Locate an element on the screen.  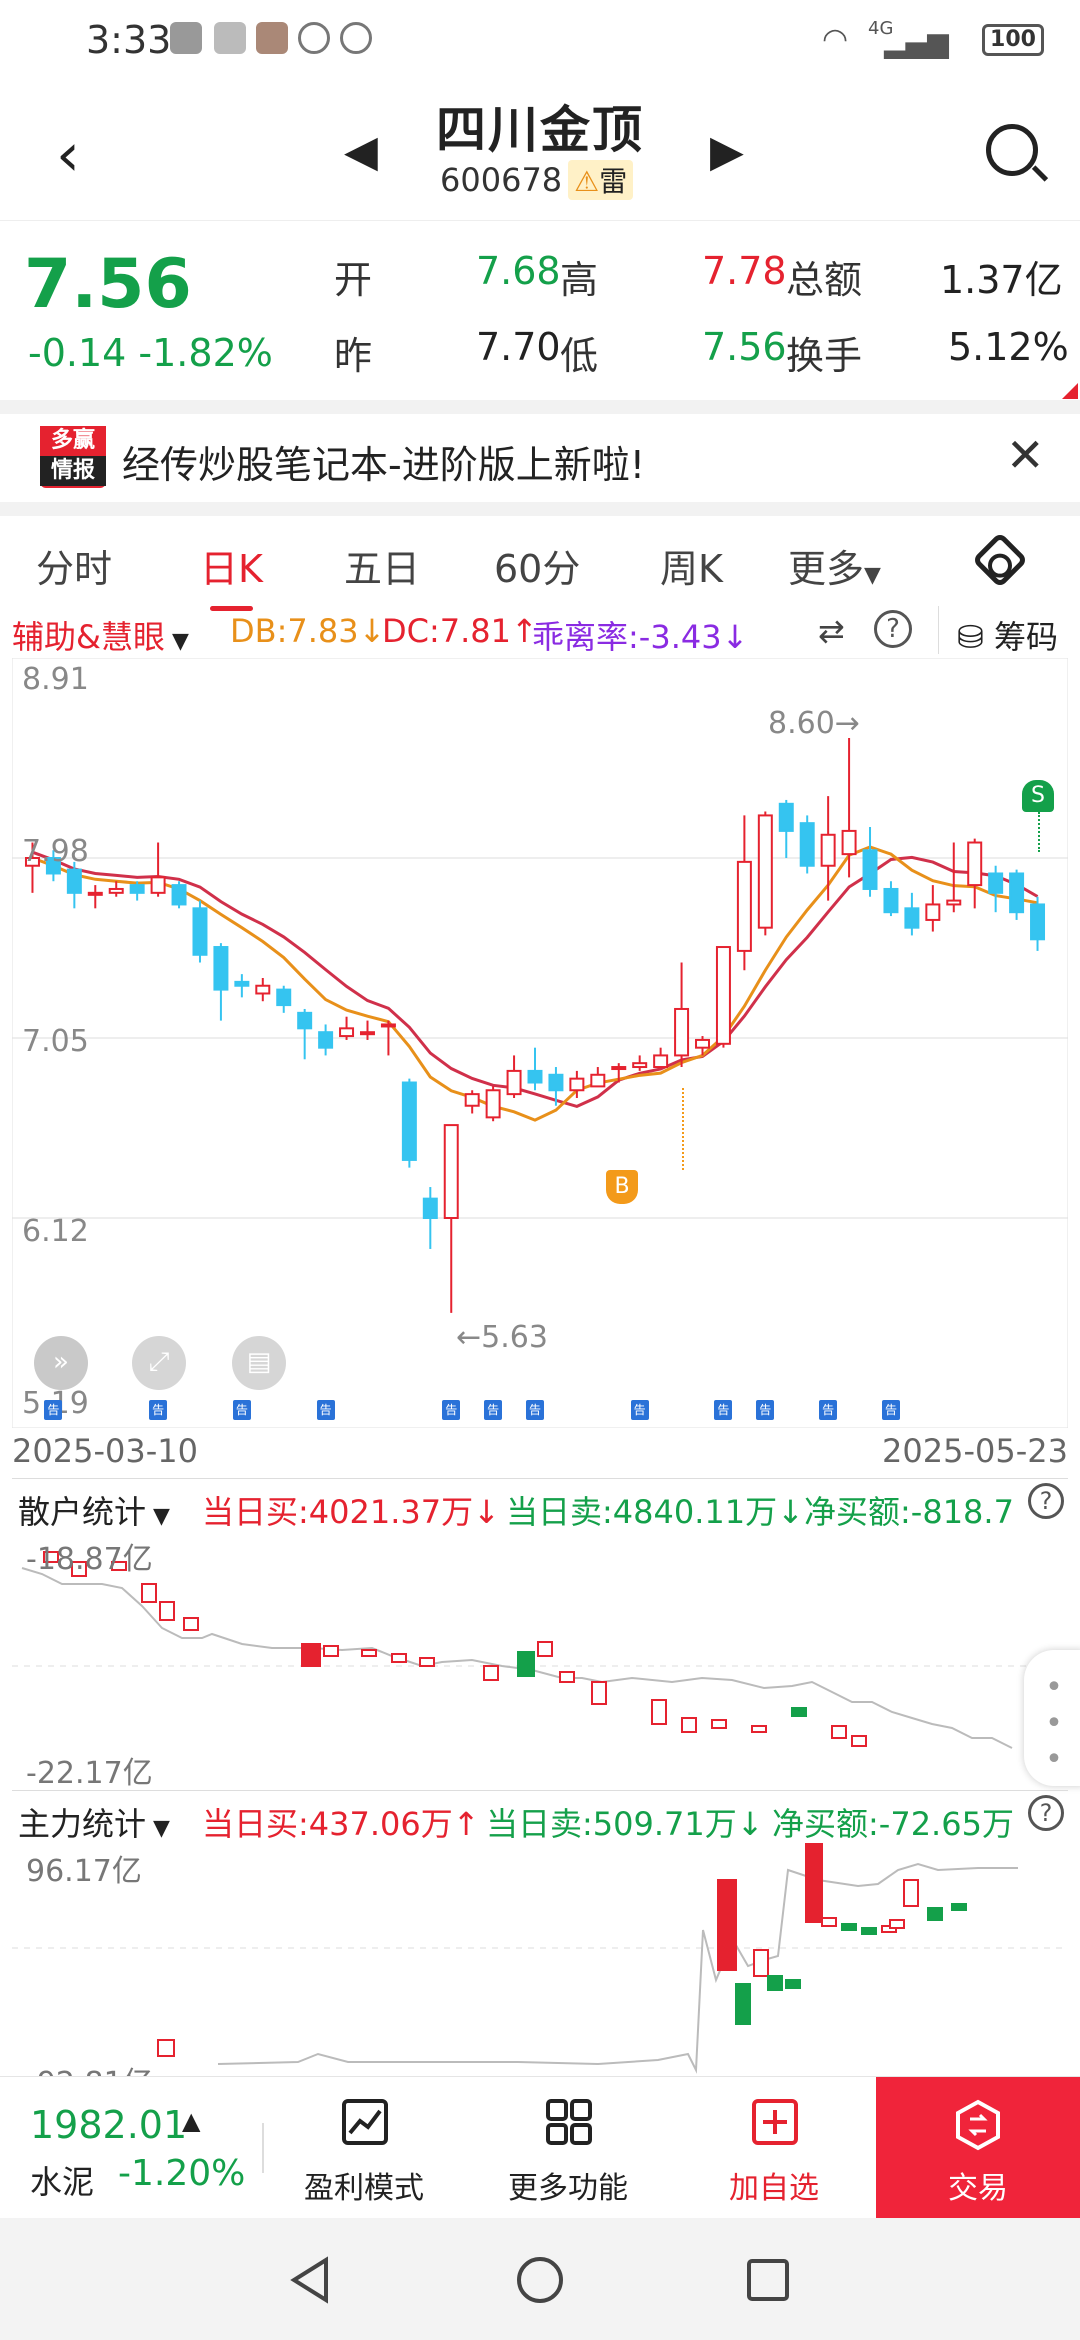
stock-code: 600678 is located at coordinates (501, 180).